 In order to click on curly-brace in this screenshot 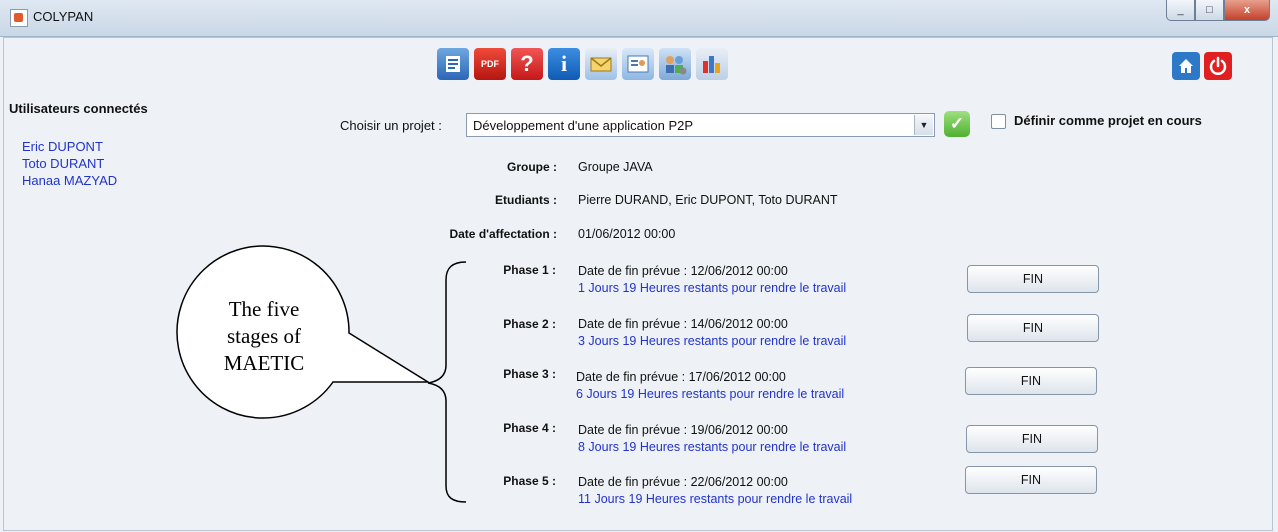, I will do `click(447, 382)`.